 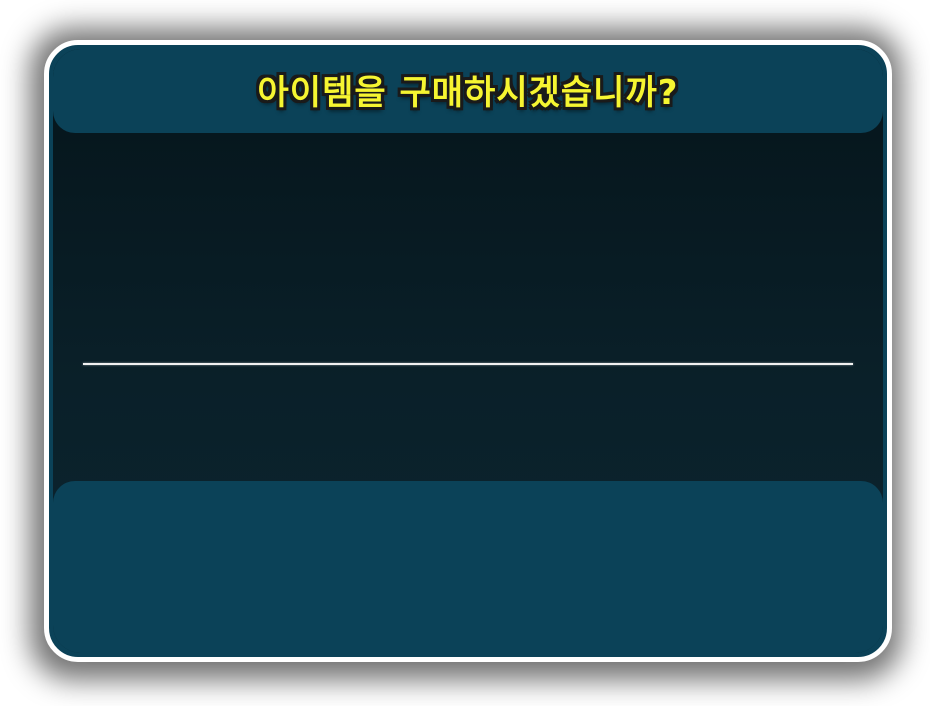 I want to click on dialog-header: 아이템을 구매하시겠습니까?, so click(x=468, y=91).